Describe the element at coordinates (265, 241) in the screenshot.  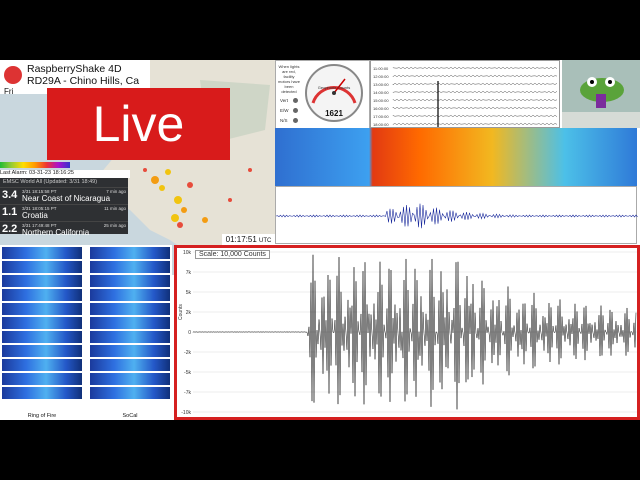
I see `clock-zone: UTC` at that location.